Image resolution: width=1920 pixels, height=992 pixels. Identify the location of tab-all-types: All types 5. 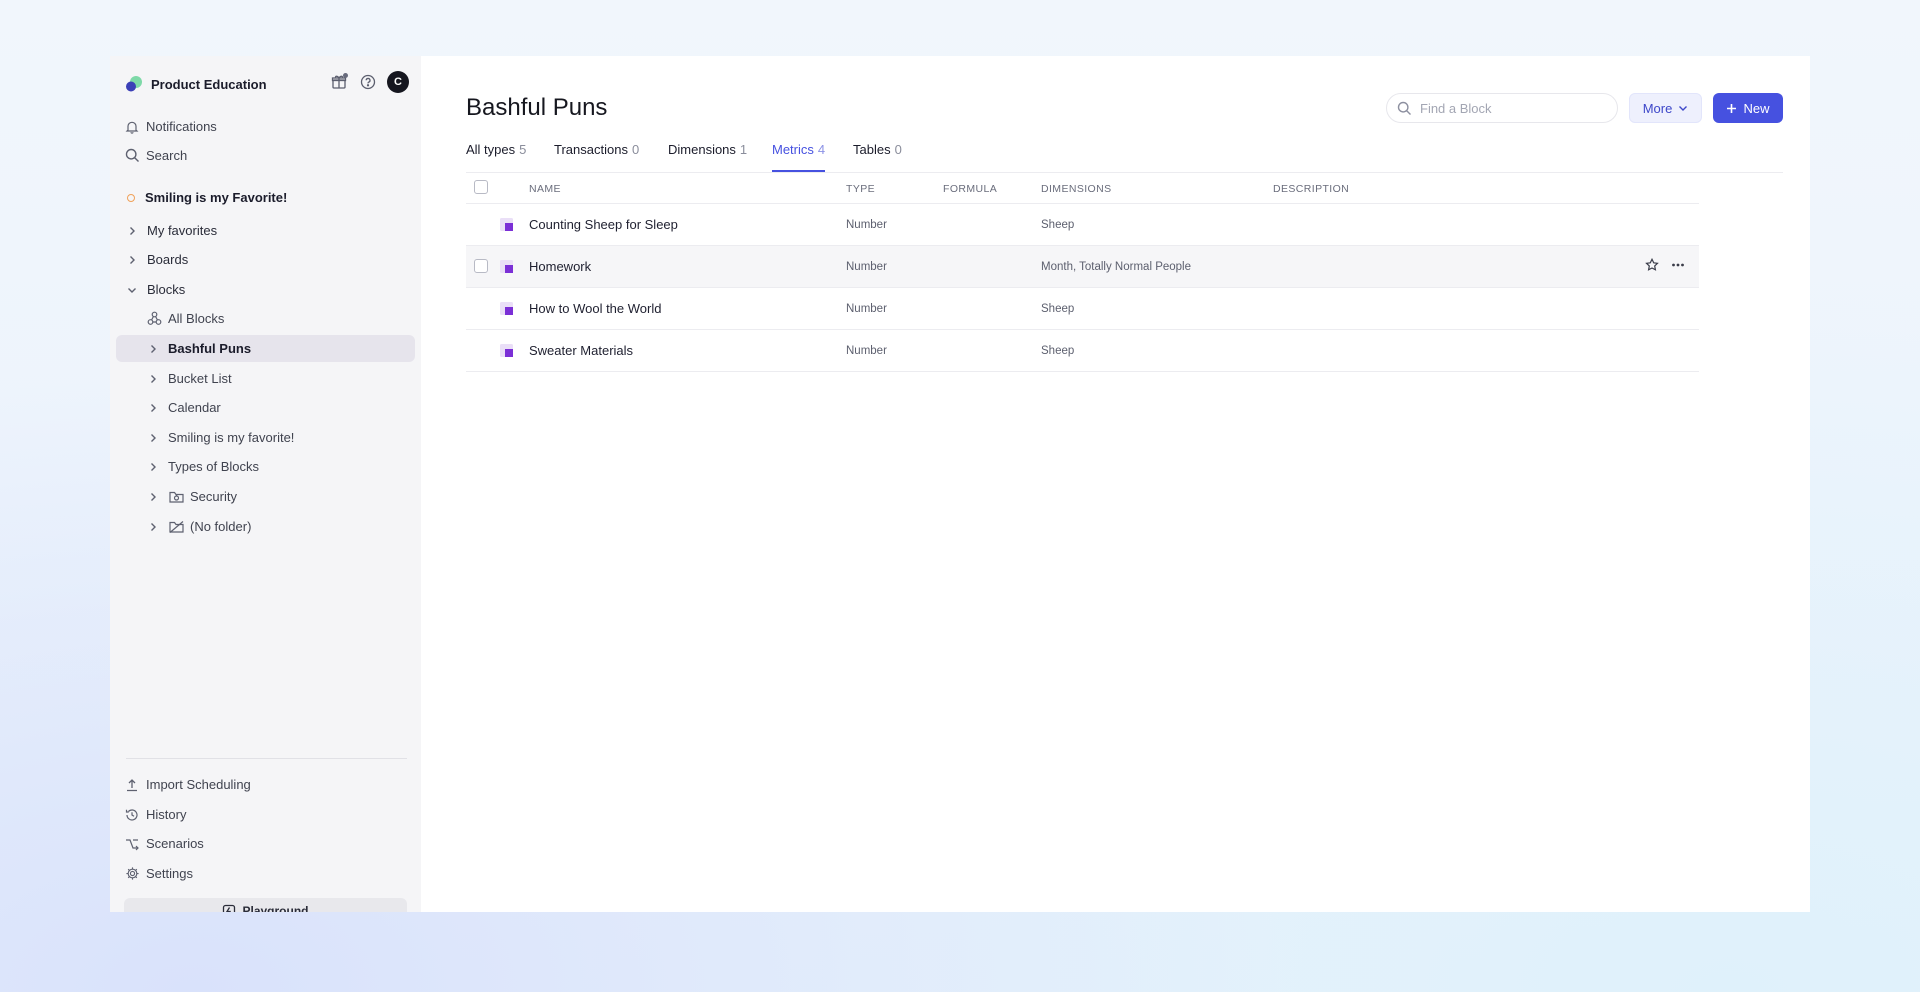
(496, 156).